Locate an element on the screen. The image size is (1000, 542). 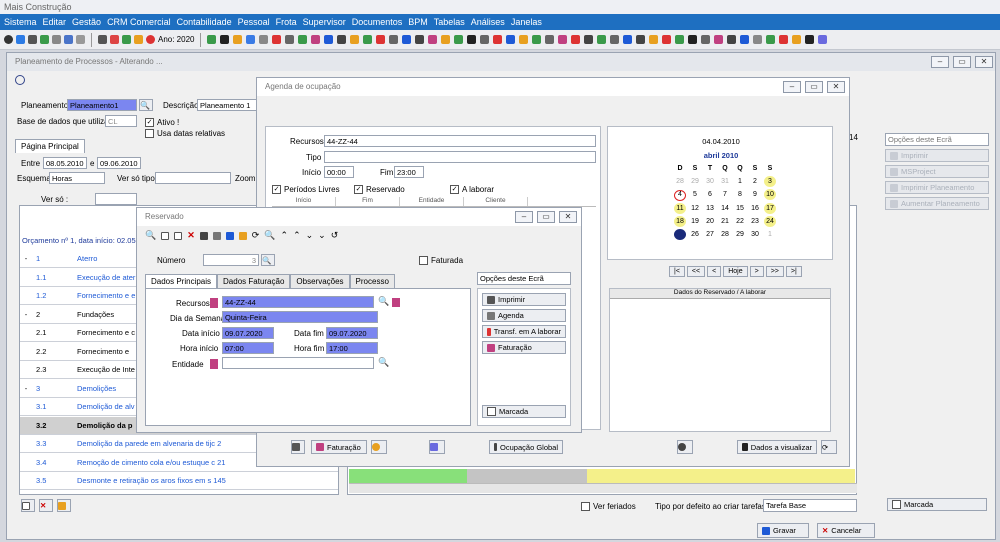
entre-from-field: 08.05.2010 is located at coordinates (65, 163).